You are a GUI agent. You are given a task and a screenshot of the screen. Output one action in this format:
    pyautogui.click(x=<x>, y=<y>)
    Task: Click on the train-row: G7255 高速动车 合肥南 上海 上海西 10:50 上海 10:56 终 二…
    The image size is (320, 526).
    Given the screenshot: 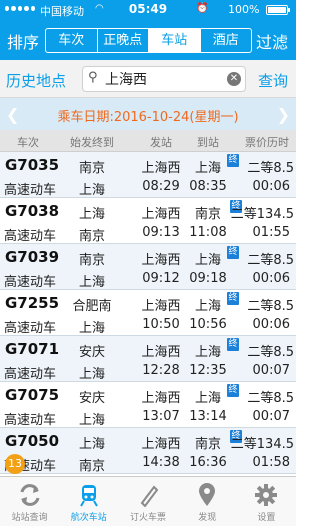 What is the action you would take?
    pyautogui.click(x=148, y=313)
    